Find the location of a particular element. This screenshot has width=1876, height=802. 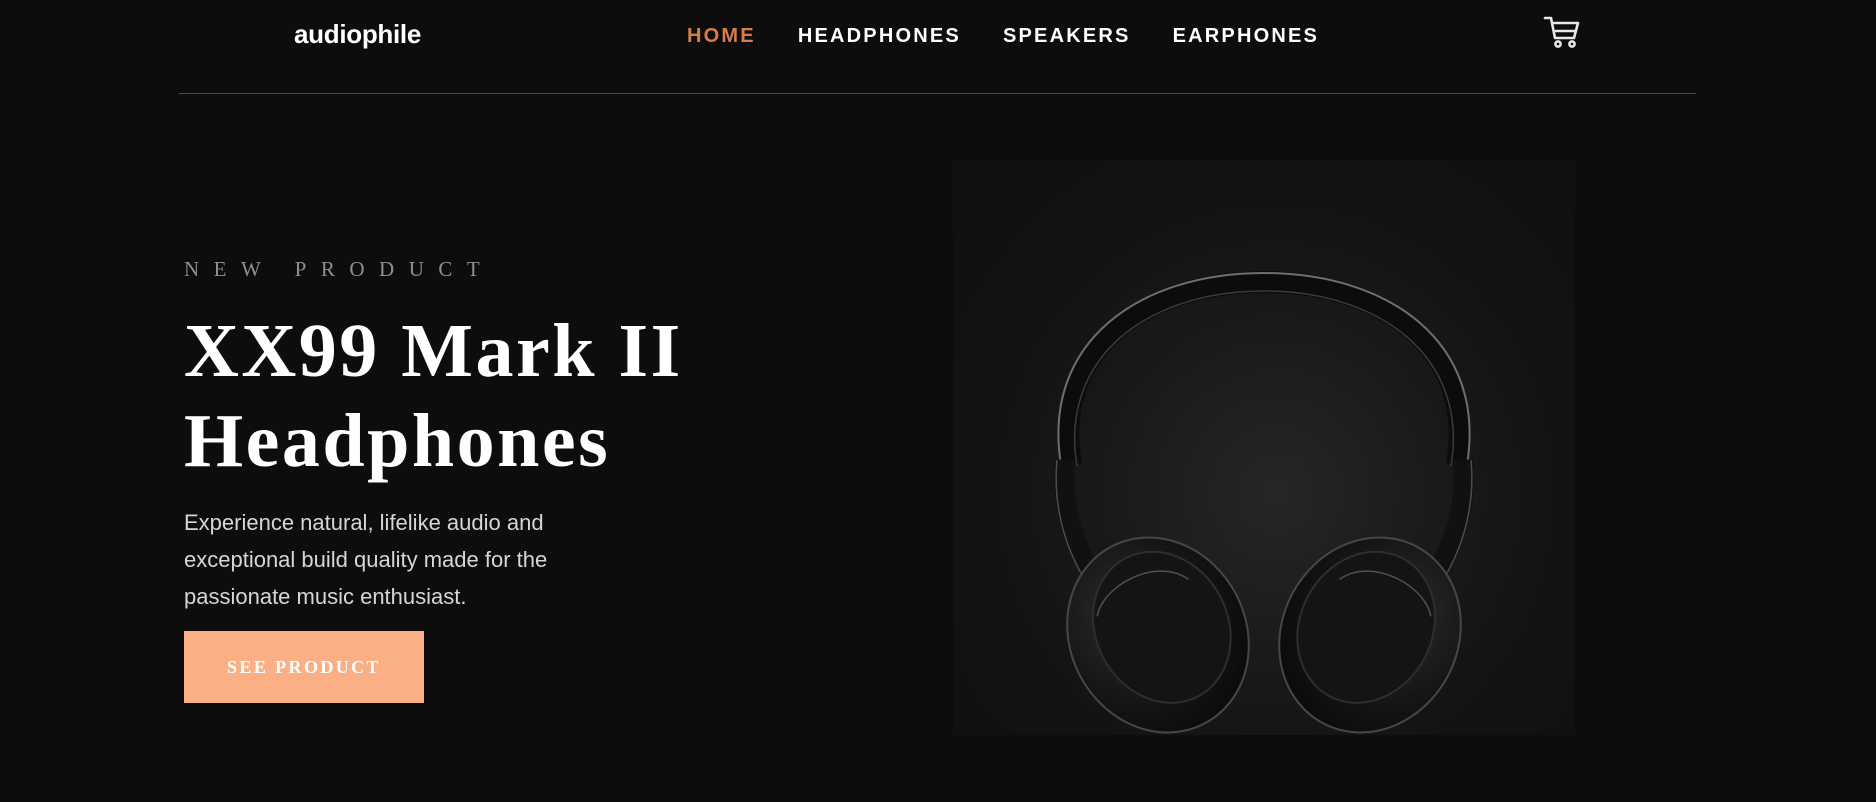

nav-link-home: HOME is located at coordinates (721, 36).